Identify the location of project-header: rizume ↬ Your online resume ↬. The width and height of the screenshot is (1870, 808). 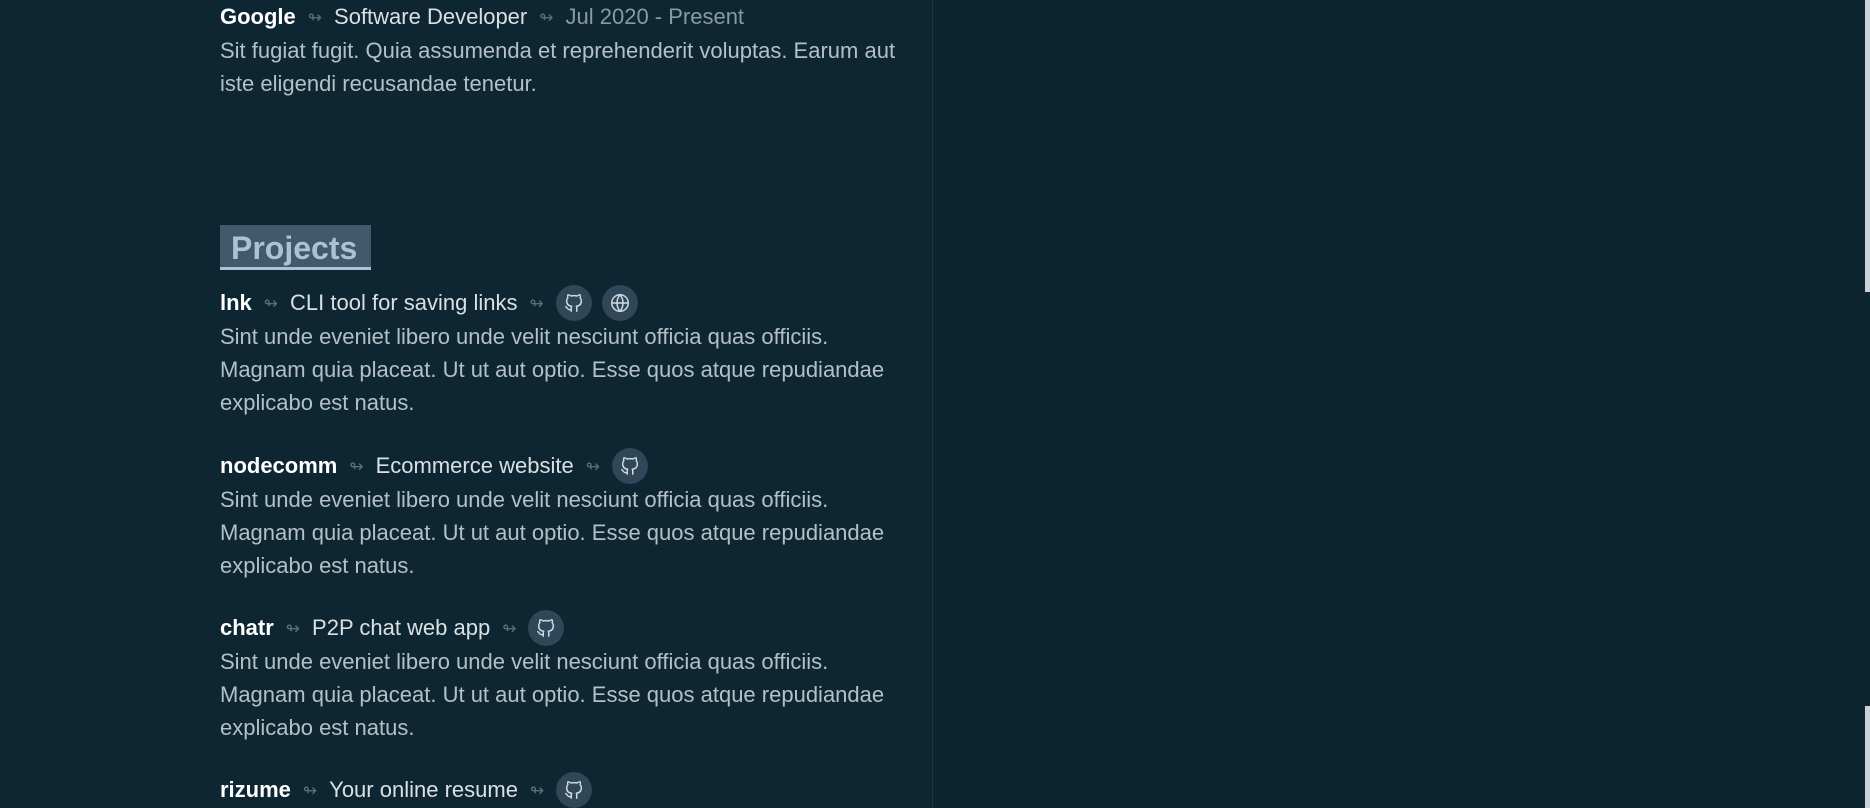
(560, 790).